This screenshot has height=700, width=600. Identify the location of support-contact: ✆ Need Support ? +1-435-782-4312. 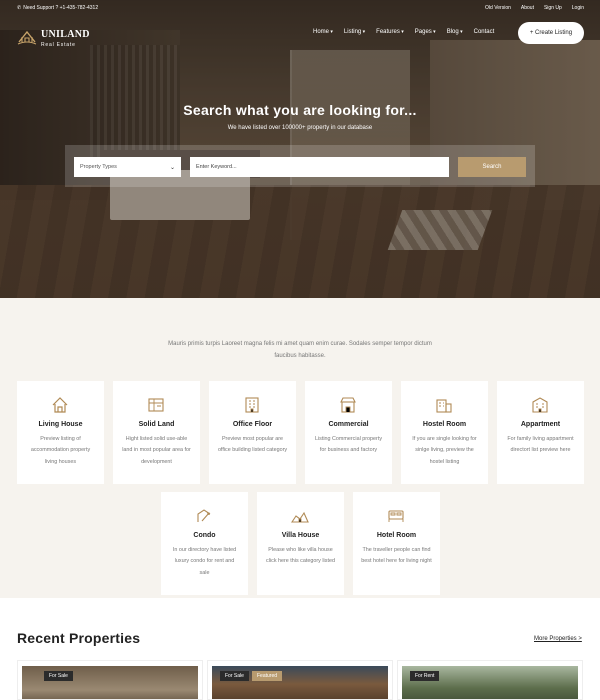
(57, 8).